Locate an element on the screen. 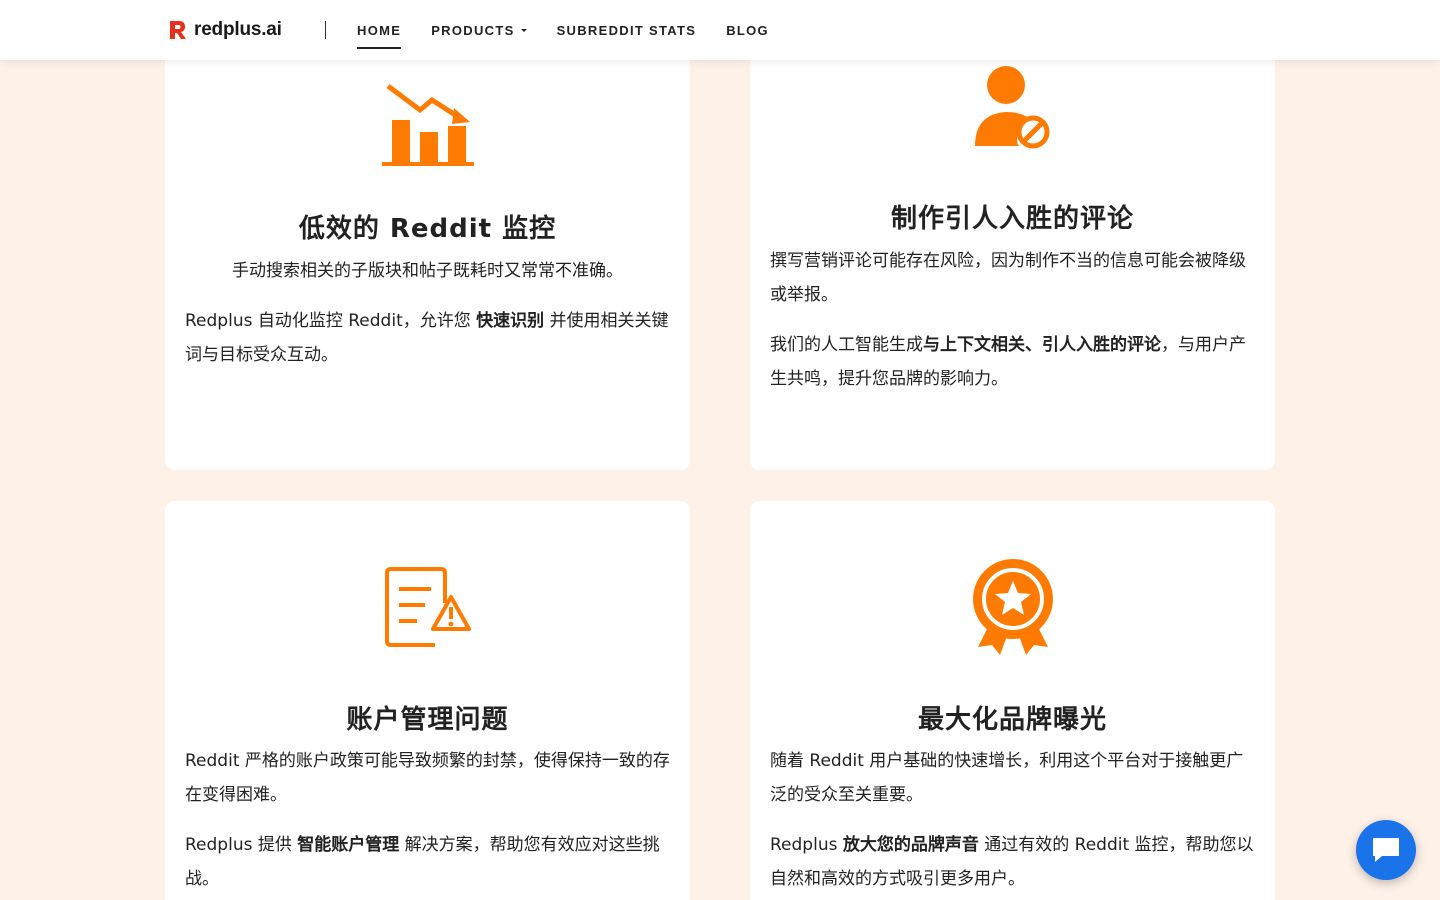 The width and height of the screenshot is (1440, 900). card-description: 手动搜索相关的子版块和帖子既耗时又常常不准确。 is located at coordinates (427, 271).